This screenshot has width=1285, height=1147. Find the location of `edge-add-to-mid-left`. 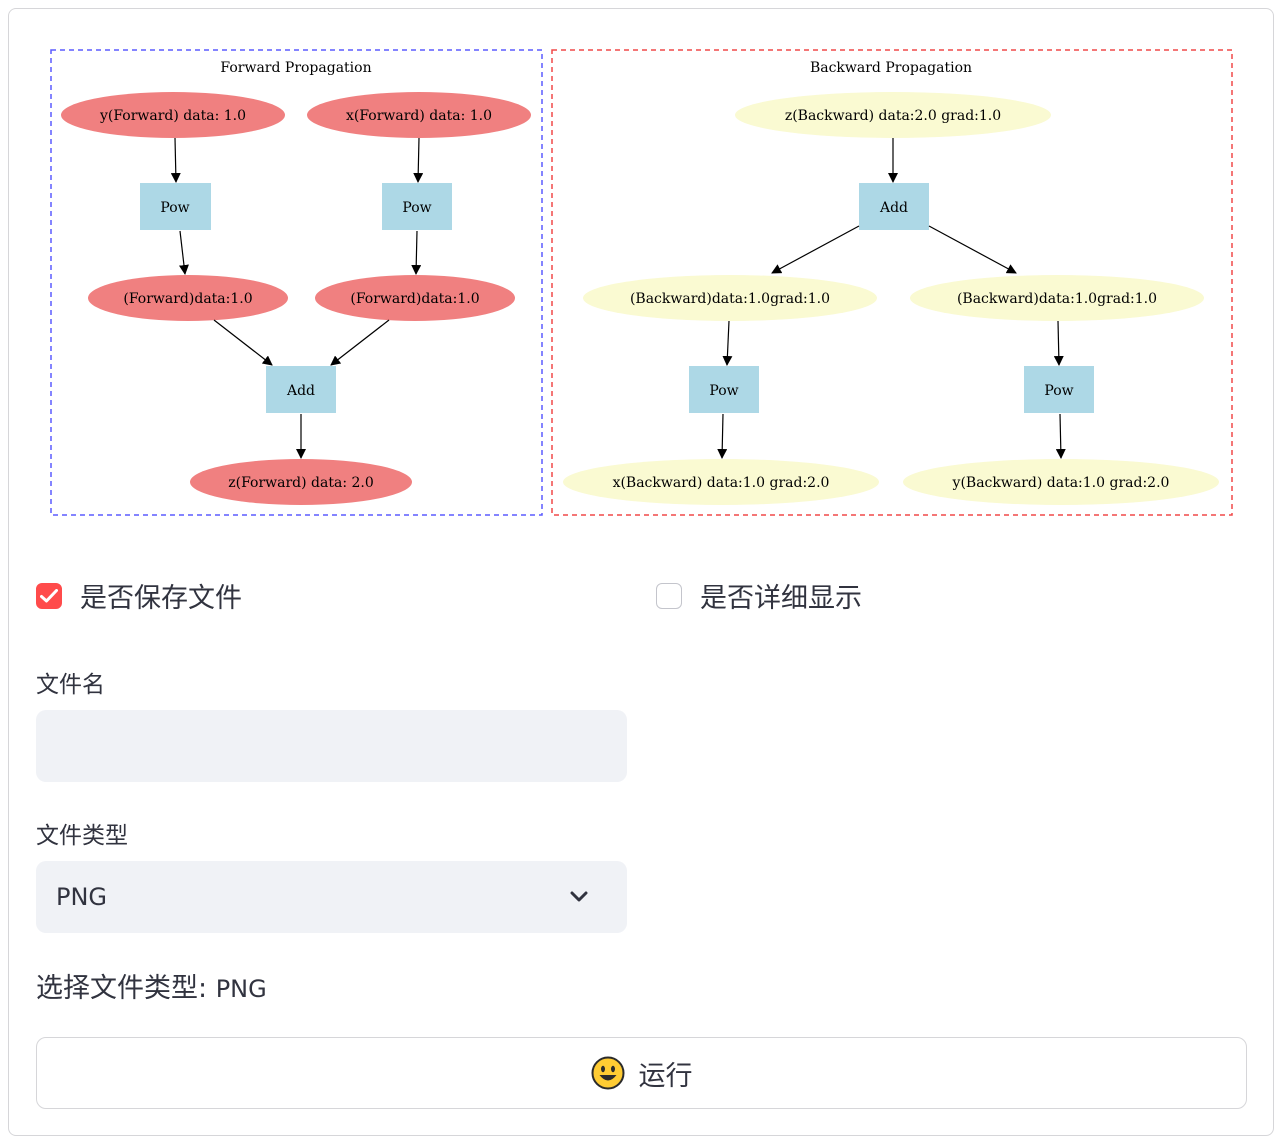

edge-add-to-mid-left is located at coordinates (815, 249).